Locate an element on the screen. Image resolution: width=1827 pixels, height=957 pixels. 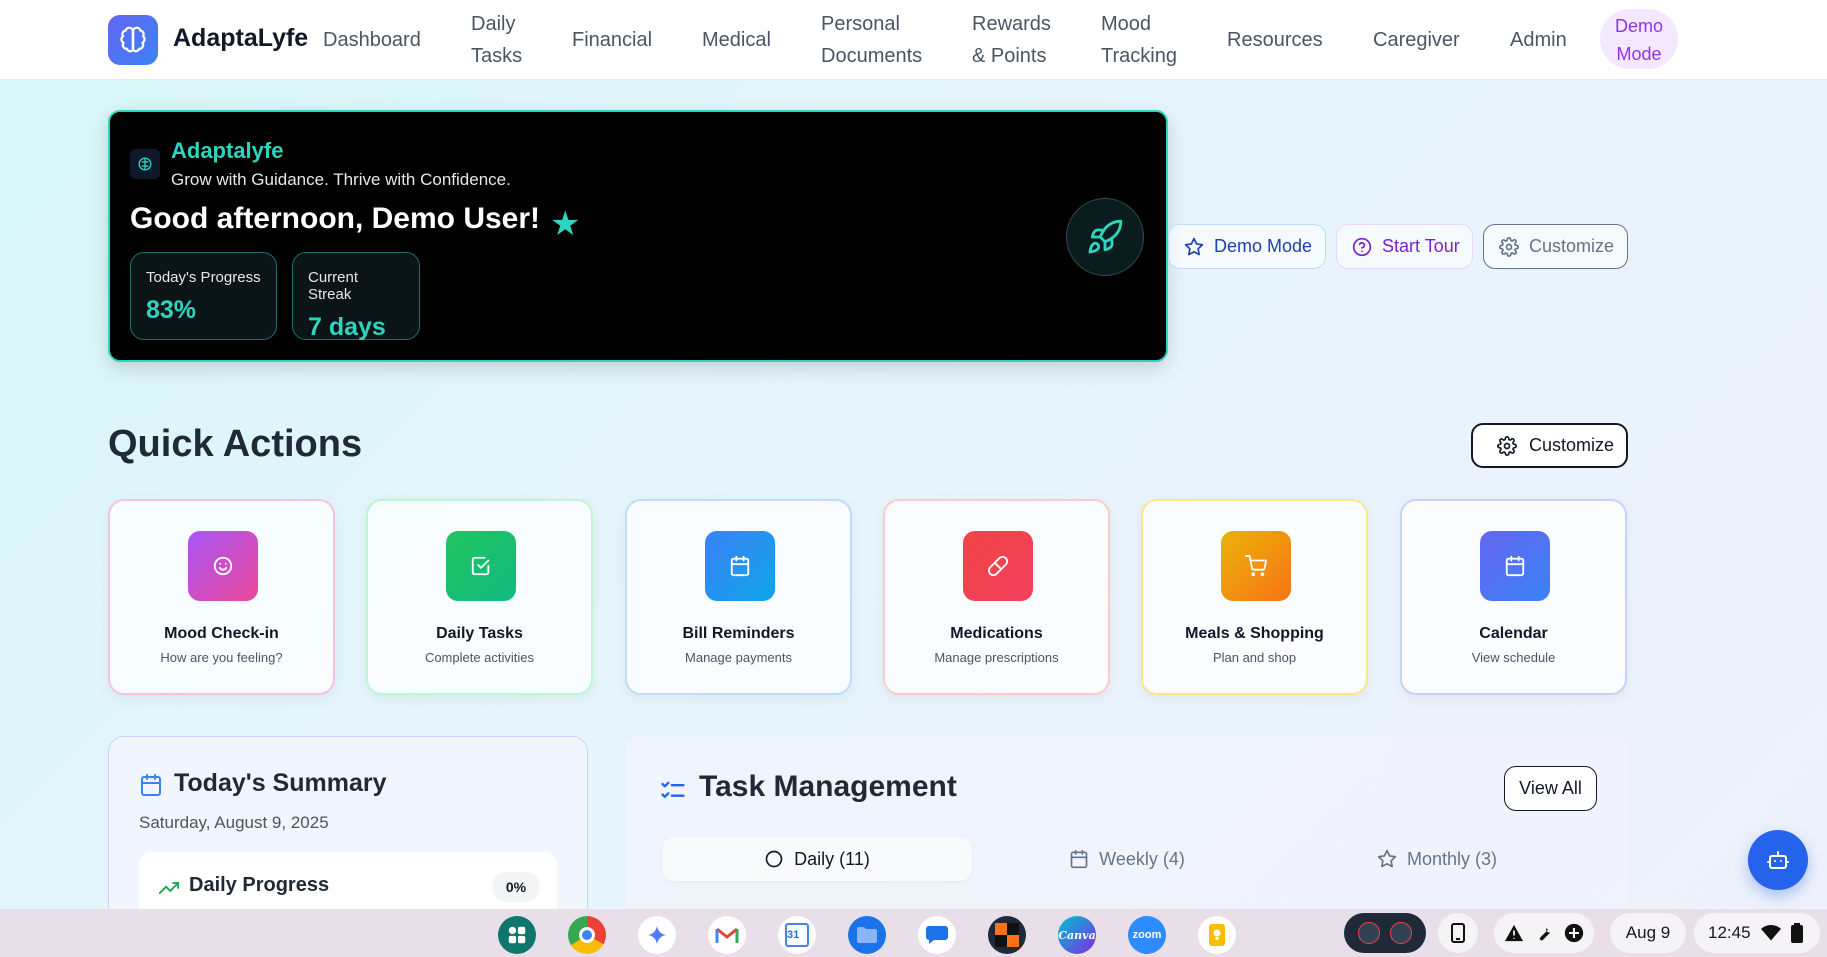
start-tour-label: Start Tour is located at coordinates (1421, 246).